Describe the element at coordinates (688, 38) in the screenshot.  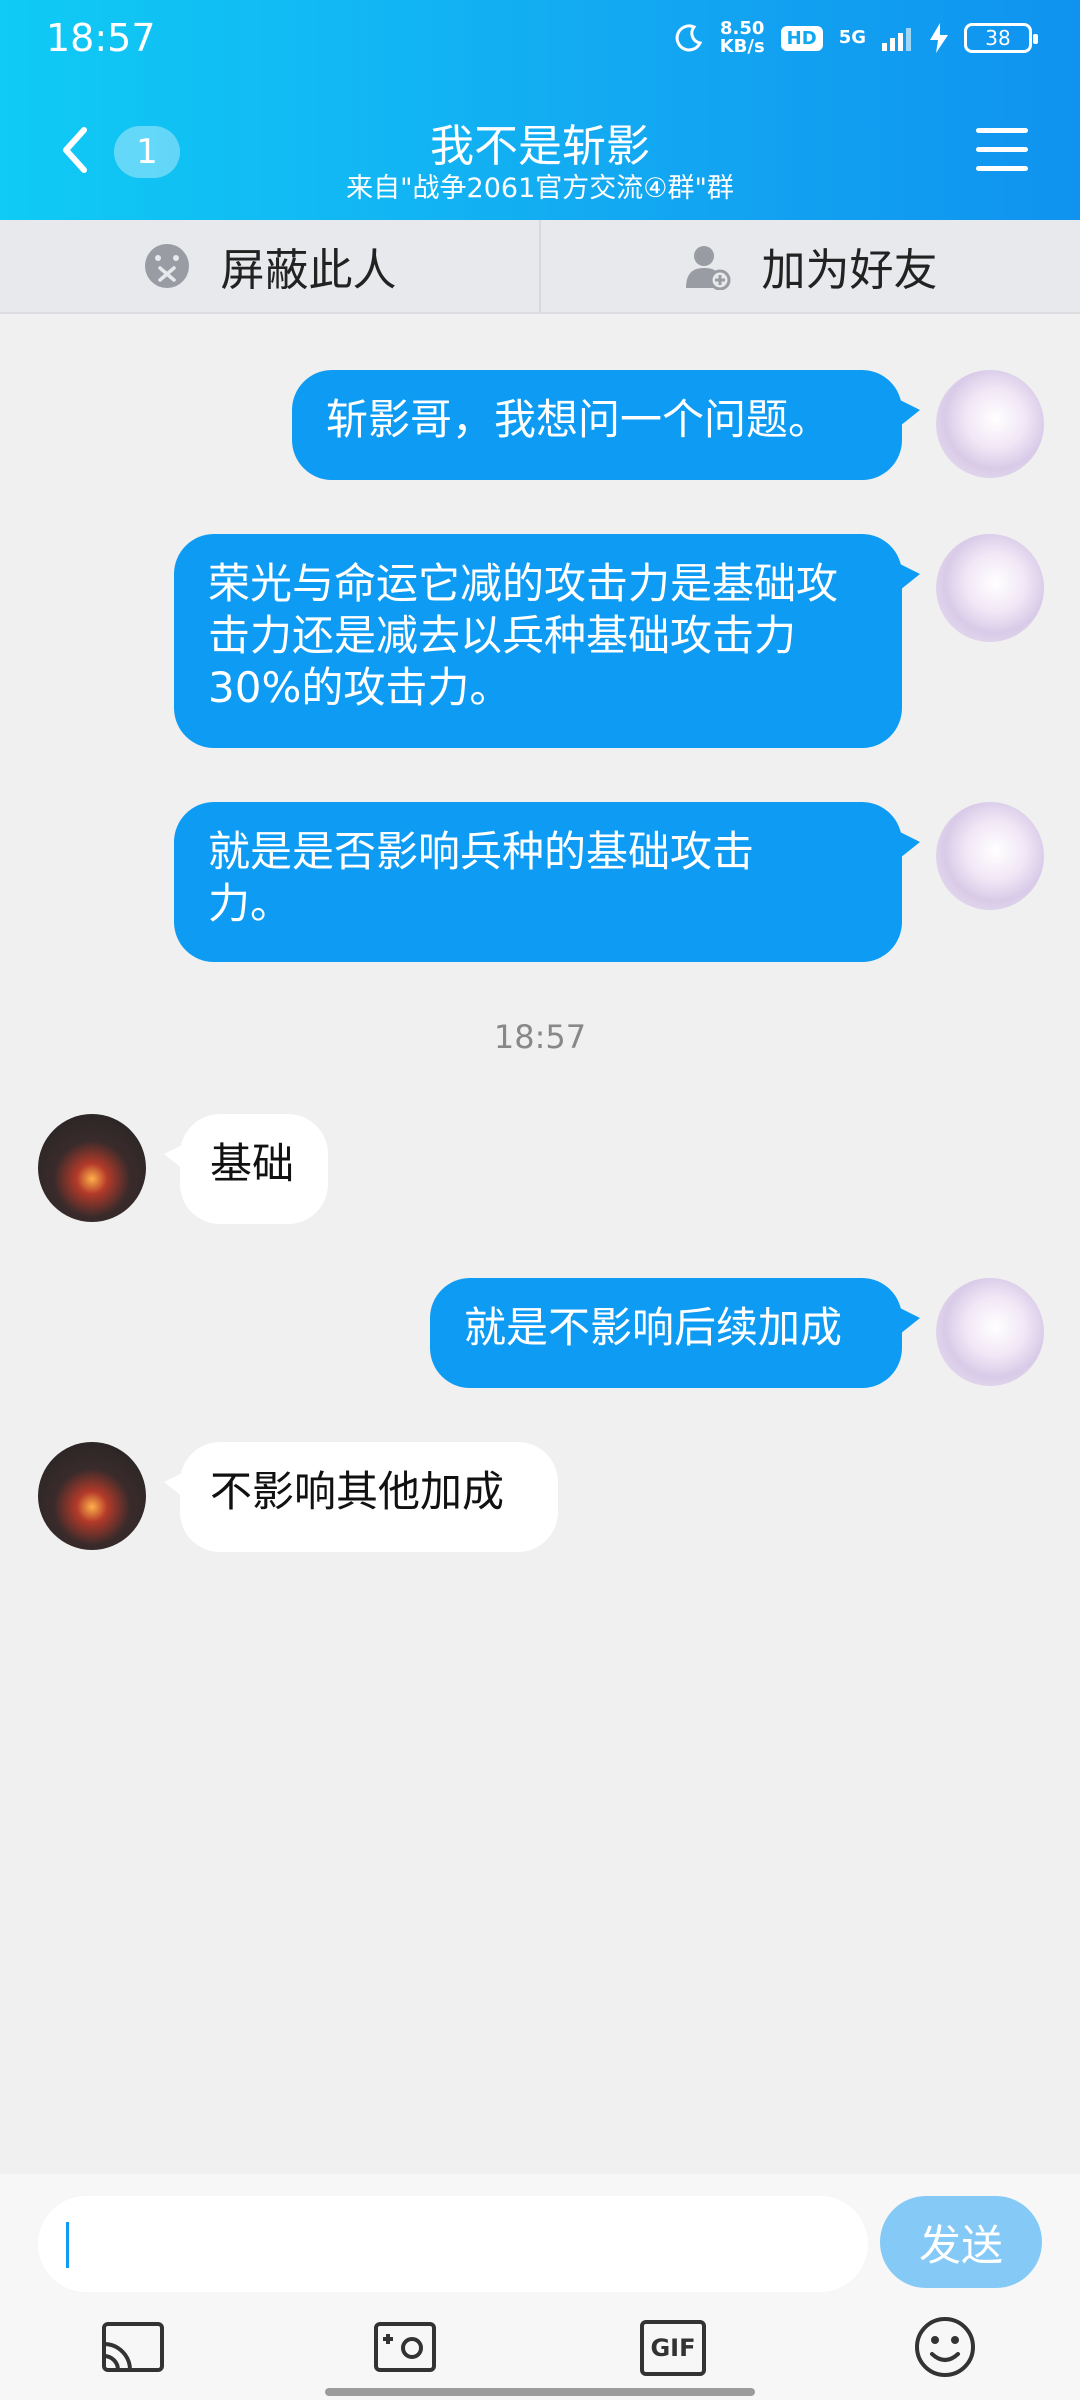
I see `moon-icon` at that location.